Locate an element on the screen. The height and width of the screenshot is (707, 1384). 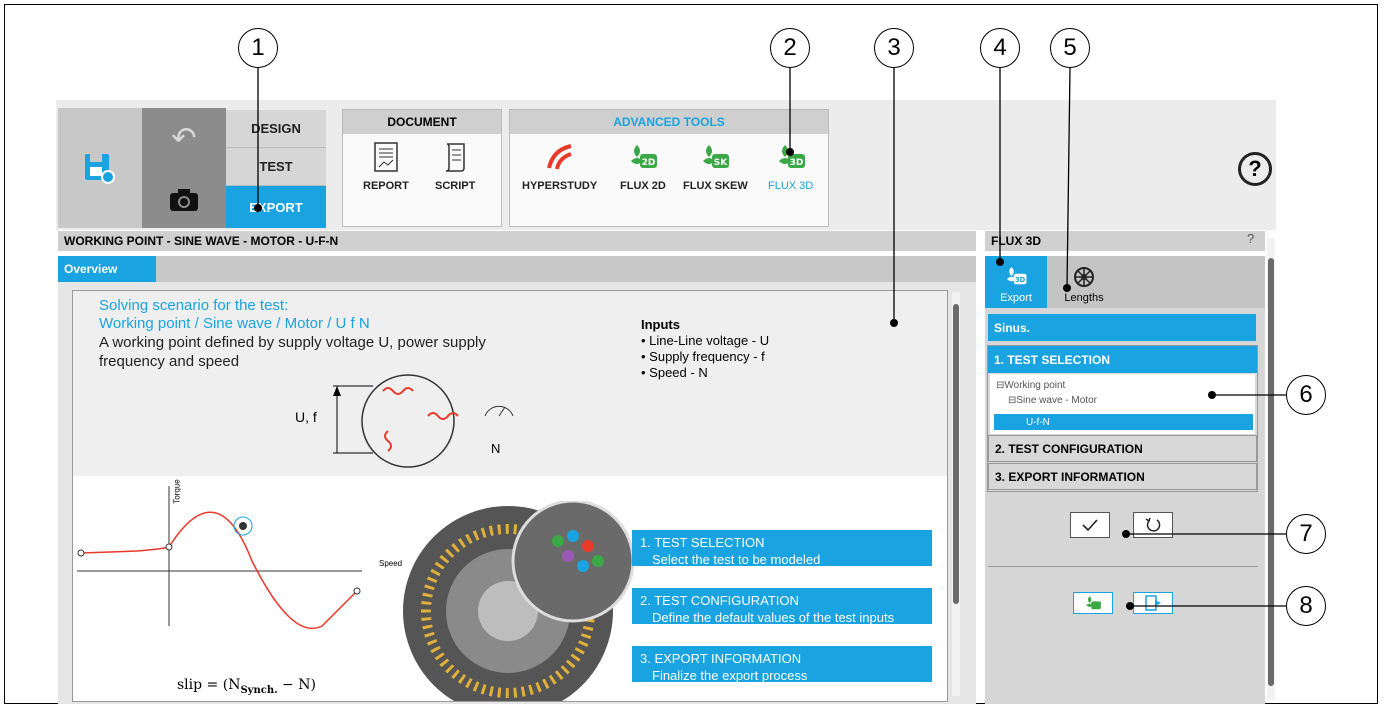
section-test-configuration: 2. TEST CONFIGURATION is located at coordinates (1122, 448).